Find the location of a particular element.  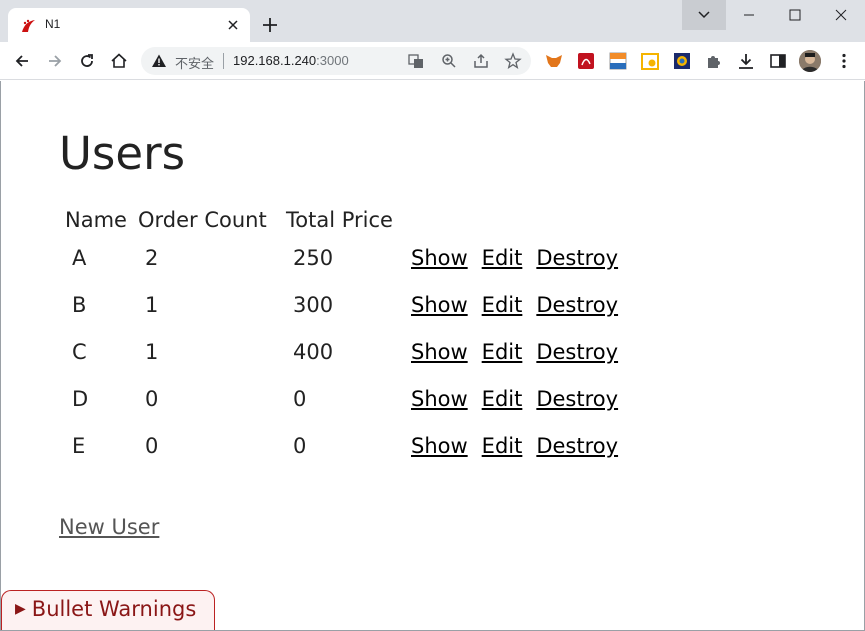

browser-titlebar: N1 is located at coordinates (432, 21).